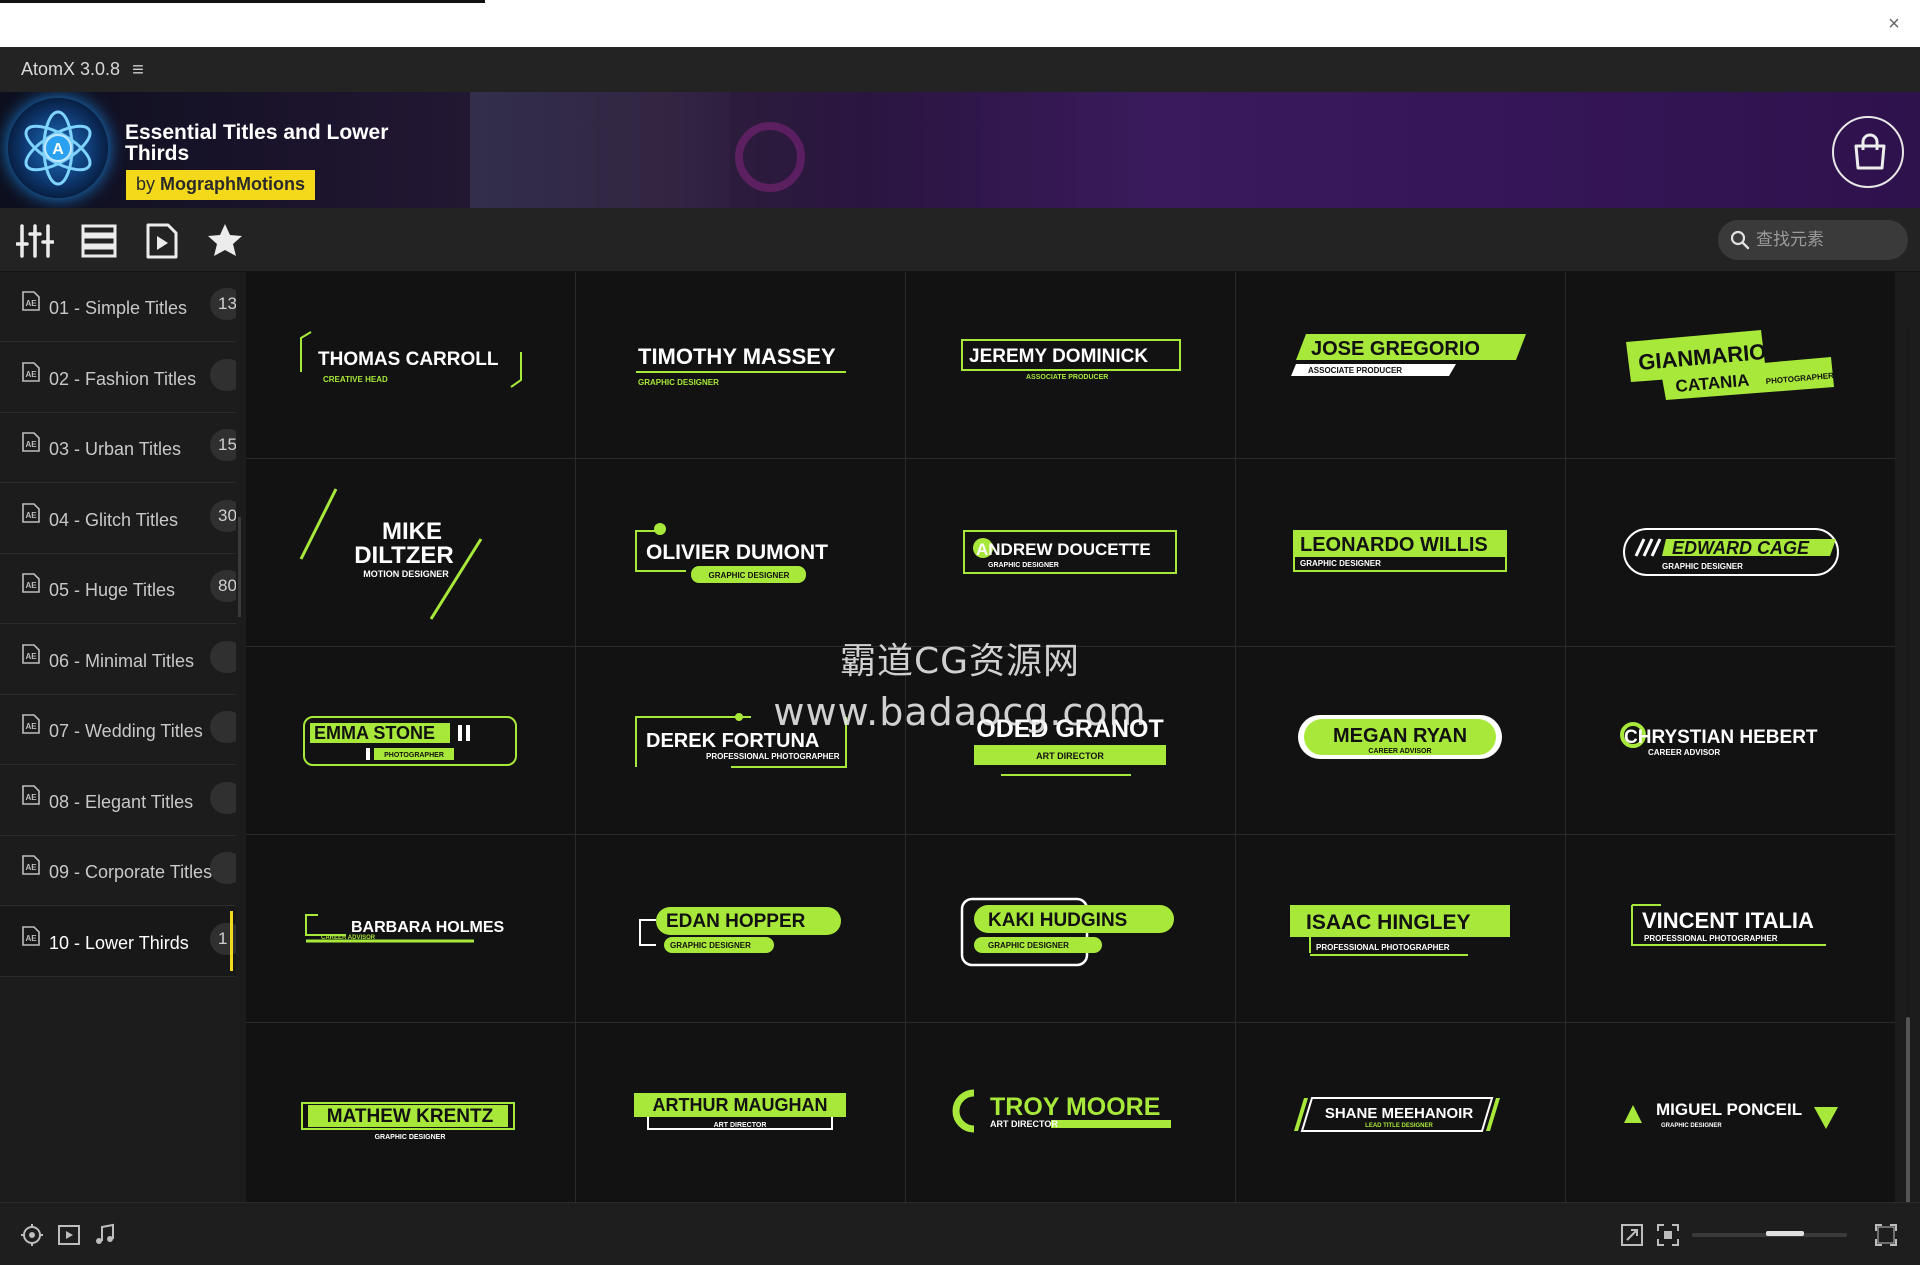 The width and height of the screenshot is (1920, 1265). What do you see at coordinates (121, 801) in the screenshot?
I see `sidebar-item-label: 08 - Elegant Titles` at bounding box center [121, 801].